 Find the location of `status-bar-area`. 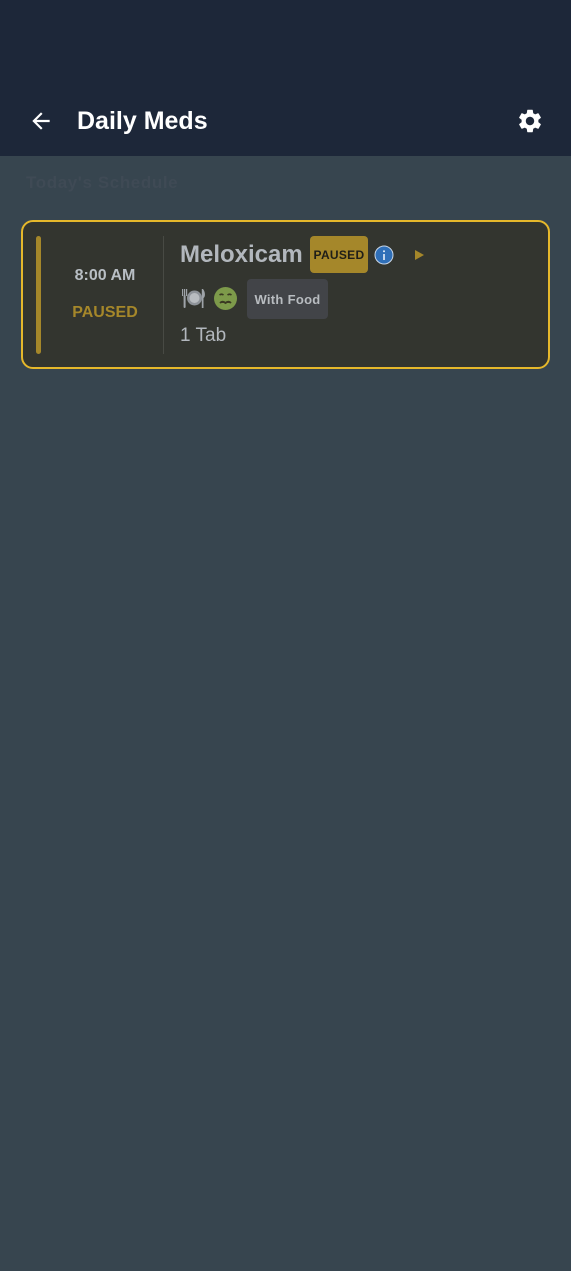

status-bar-area is located at coordinates (285, 44).